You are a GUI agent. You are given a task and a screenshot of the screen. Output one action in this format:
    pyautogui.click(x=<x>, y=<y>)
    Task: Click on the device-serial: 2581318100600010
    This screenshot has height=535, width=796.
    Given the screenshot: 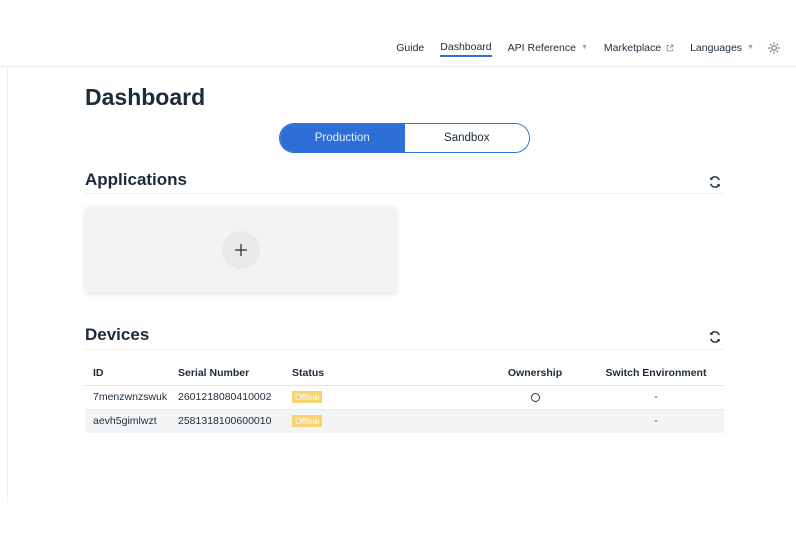 What is the action you would take?
    pyautogui.click(x=235, y=421)
    